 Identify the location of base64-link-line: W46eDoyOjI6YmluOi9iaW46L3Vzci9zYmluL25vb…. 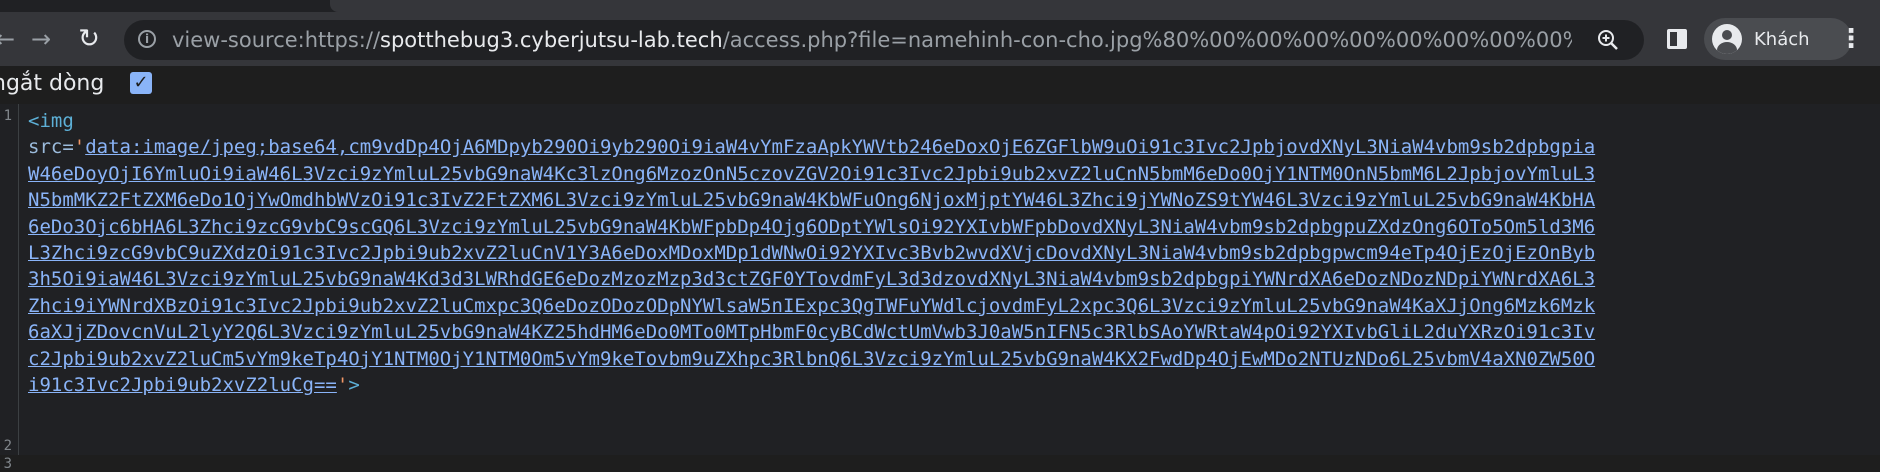
(948, 174).